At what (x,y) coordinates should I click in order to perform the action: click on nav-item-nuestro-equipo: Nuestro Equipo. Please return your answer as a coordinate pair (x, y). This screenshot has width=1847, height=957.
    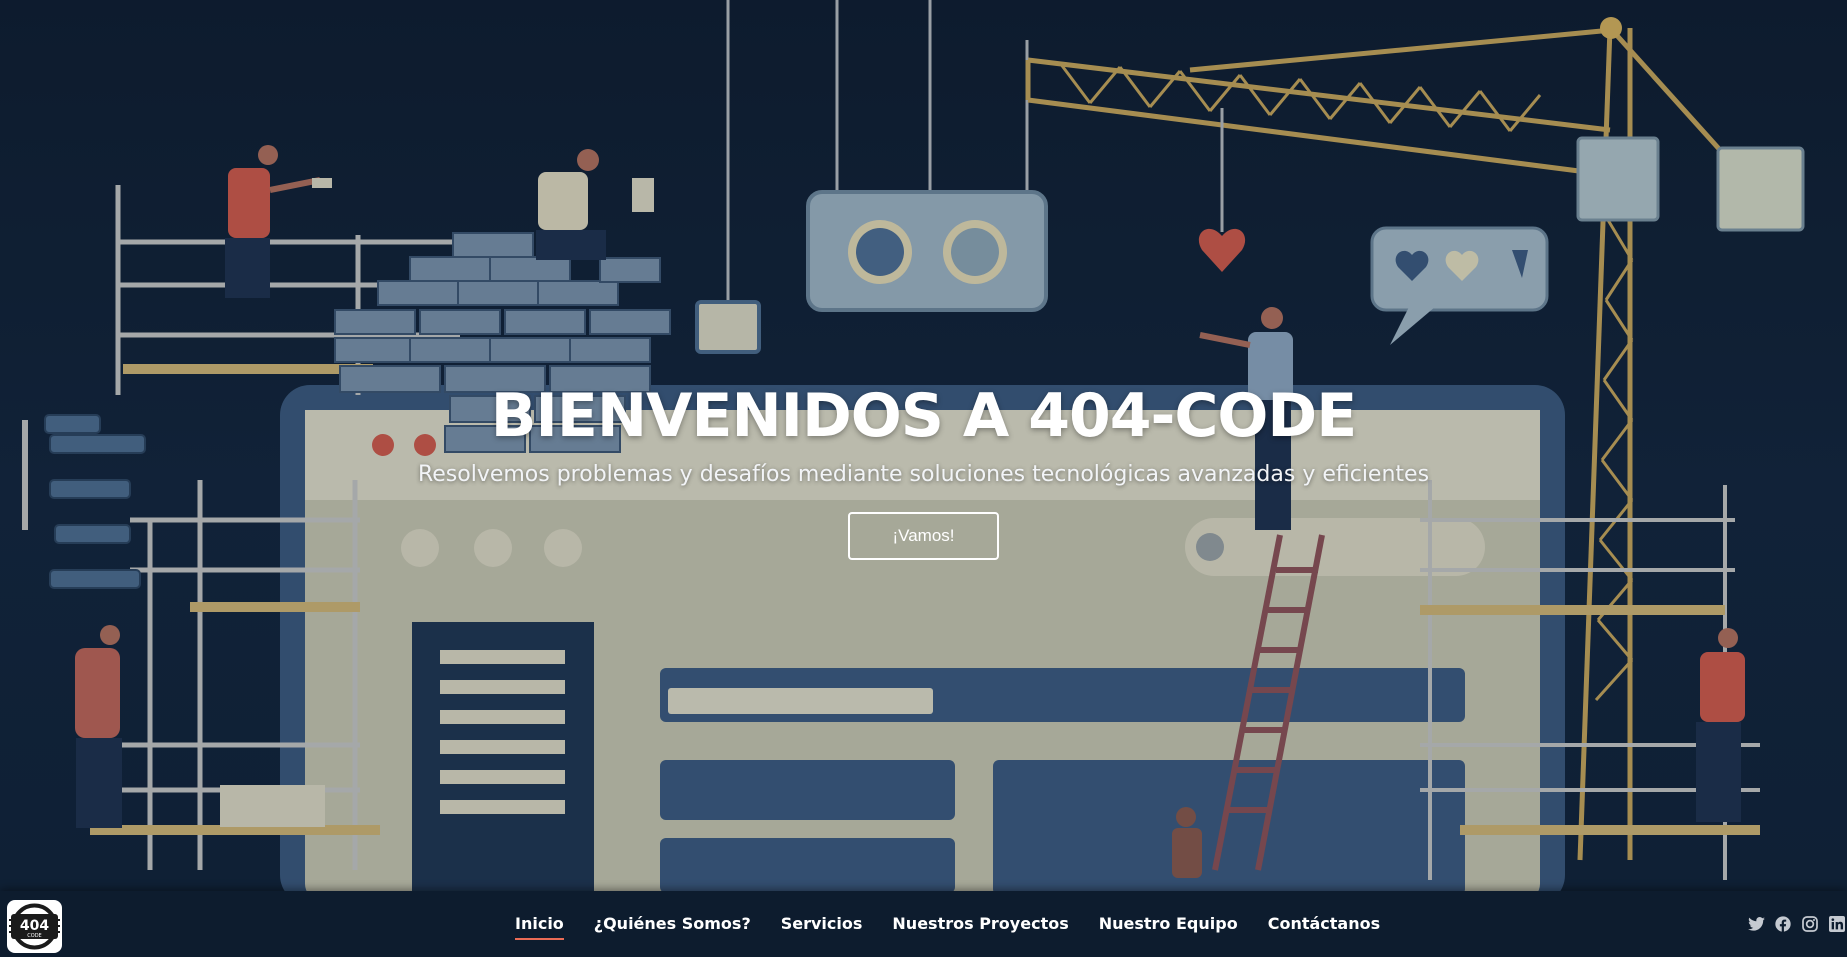
    Looking at the image, I should click on (1168, 924).